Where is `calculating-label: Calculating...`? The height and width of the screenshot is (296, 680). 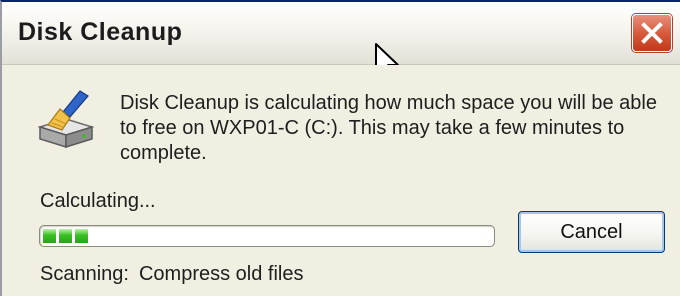 calculating-label: Calculating... is located at coordinates (98, 201).